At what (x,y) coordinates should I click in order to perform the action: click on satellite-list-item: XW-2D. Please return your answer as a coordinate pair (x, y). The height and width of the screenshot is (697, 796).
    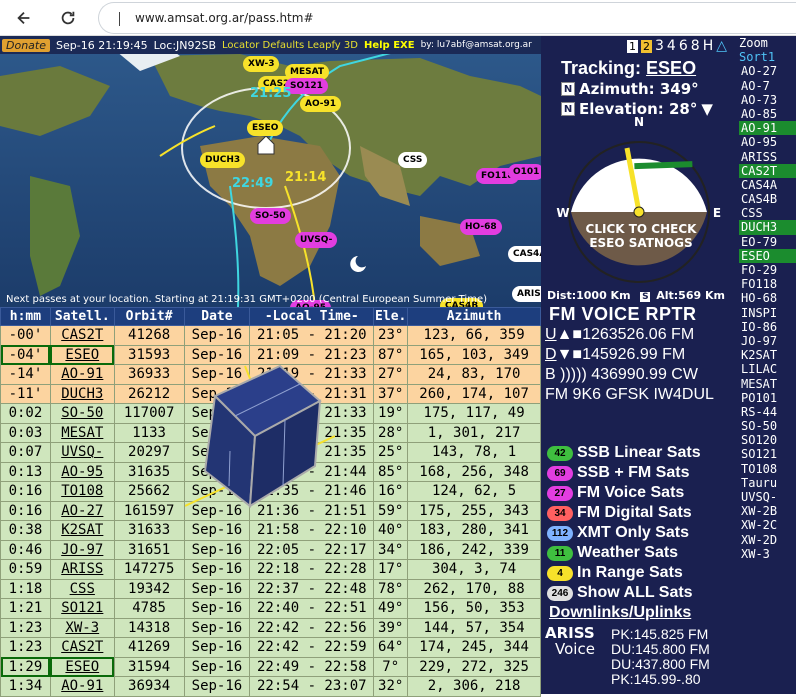
    Looking at the image, I should click on (767, 540).